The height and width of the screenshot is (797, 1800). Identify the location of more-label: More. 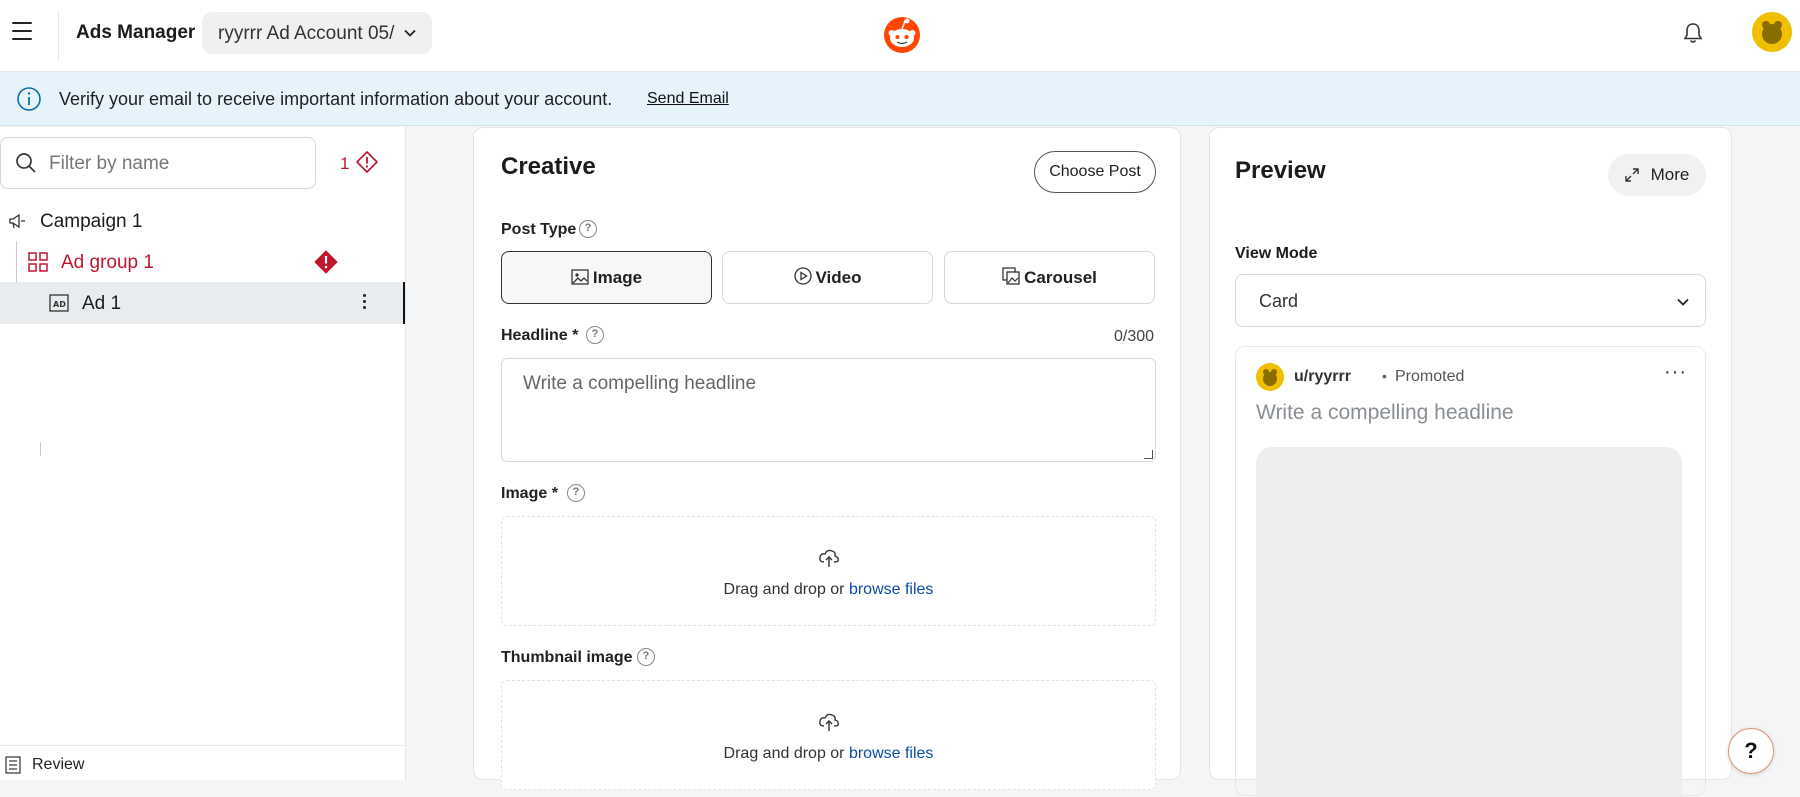
(1670, 174).